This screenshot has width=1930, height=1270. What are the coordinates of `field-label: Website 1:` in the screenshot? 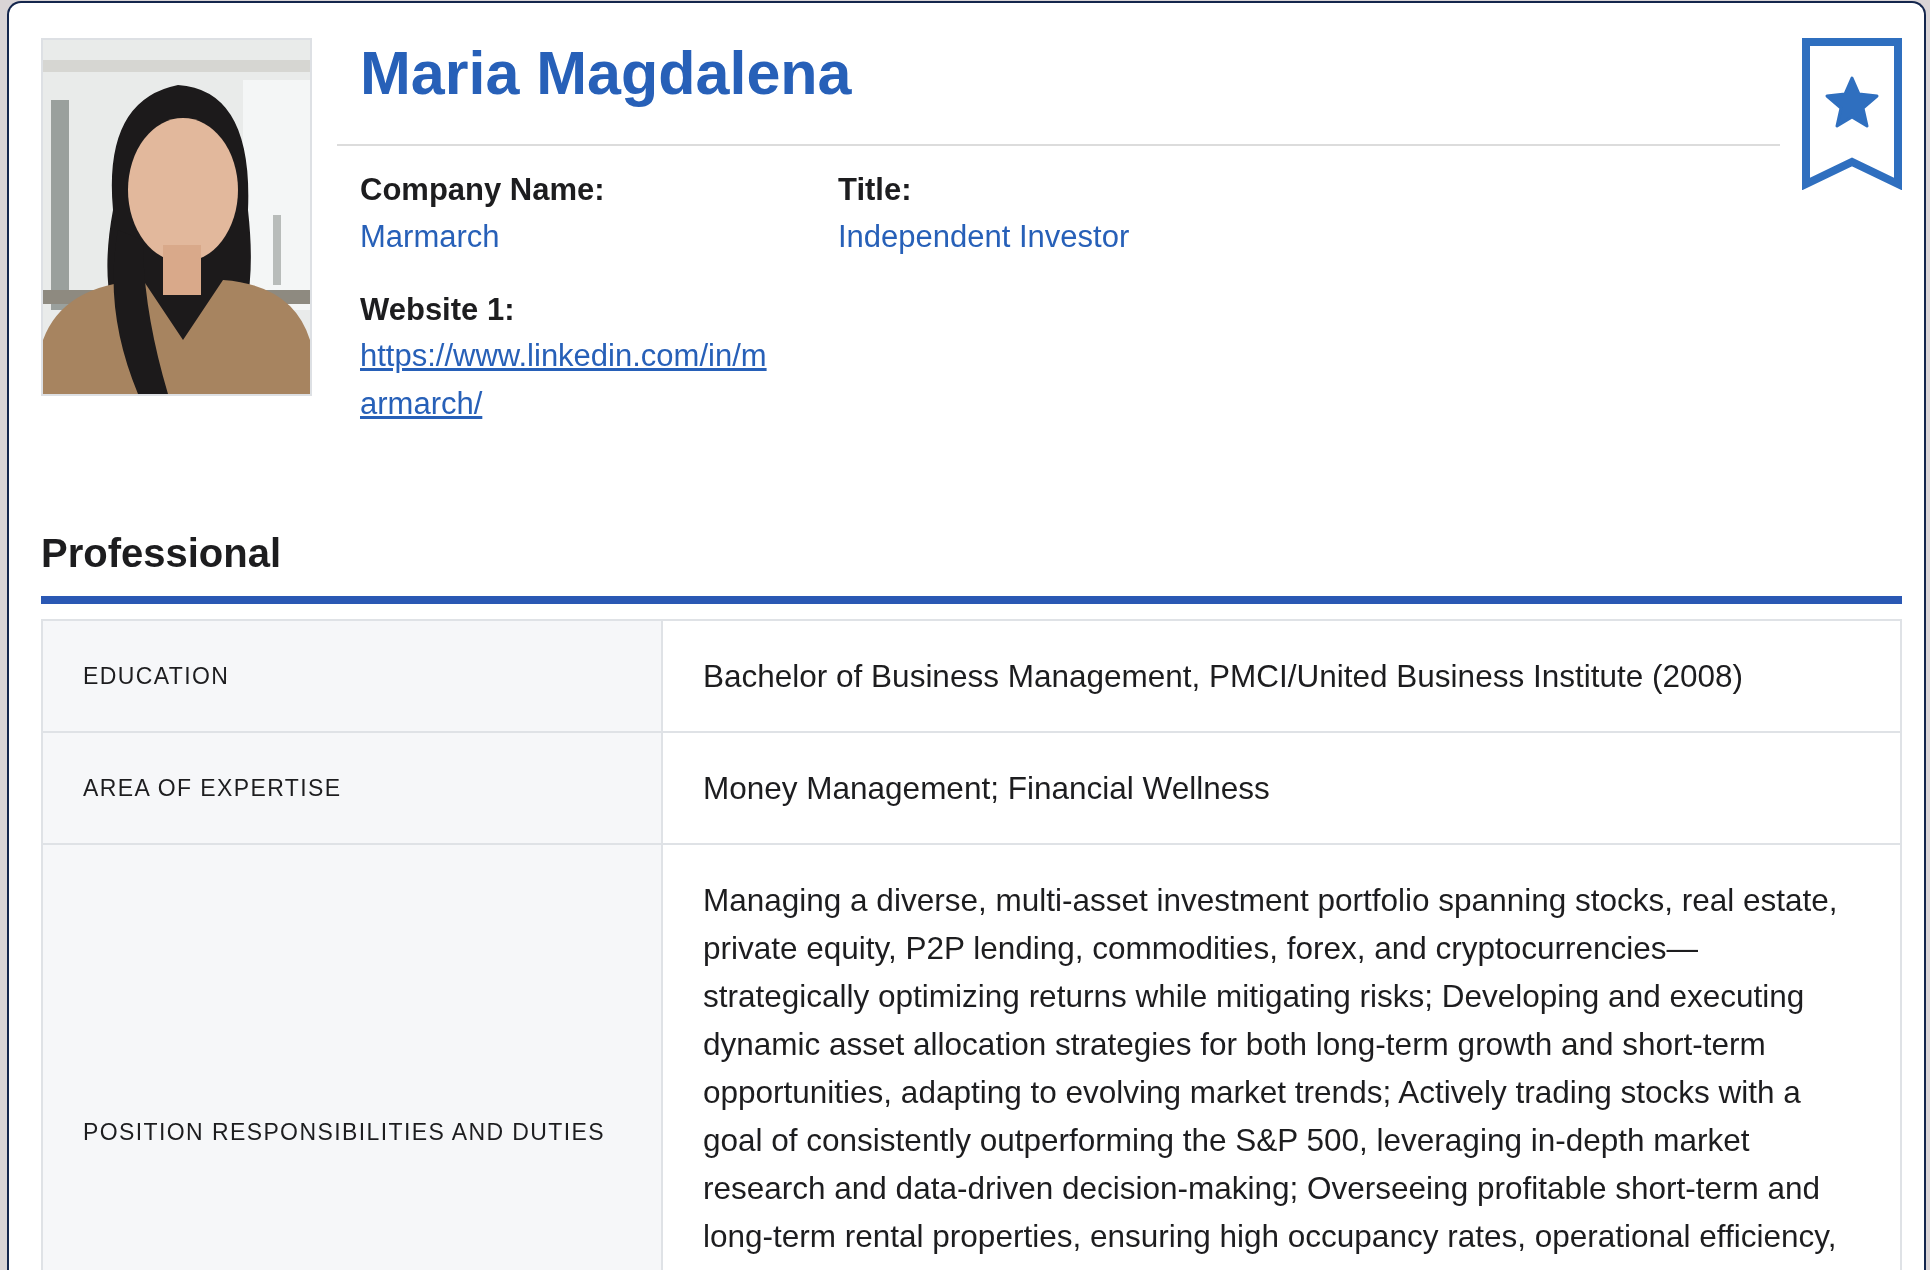 It's located at (437, 310).